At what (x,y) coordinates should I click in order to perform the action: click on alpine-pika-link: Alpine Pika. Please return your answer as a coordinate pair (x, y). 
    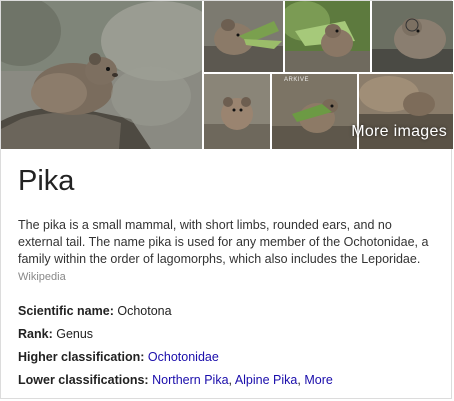
    Looking at the image, I should click on (266, 380).